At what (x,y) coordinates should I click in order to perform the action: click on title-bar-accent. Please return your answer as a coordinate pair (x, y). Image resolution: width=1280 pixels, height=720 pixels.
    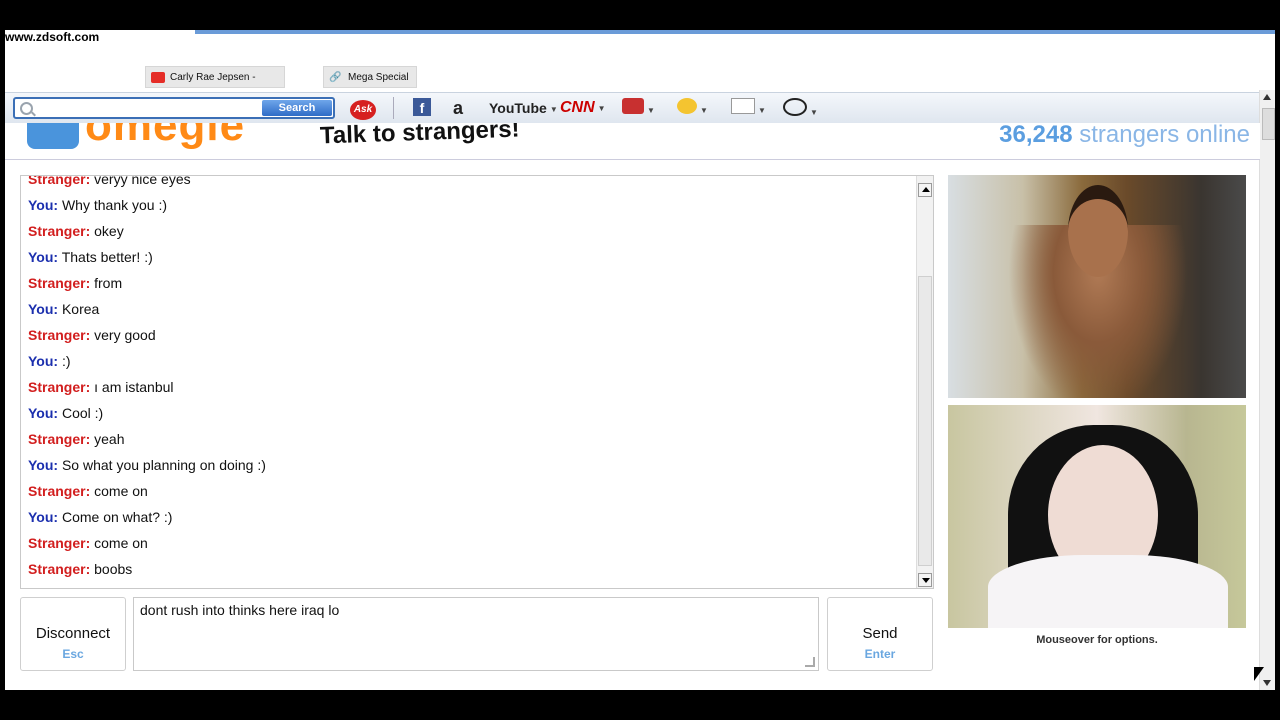
    Looking at the image, I should click on (735, 32).